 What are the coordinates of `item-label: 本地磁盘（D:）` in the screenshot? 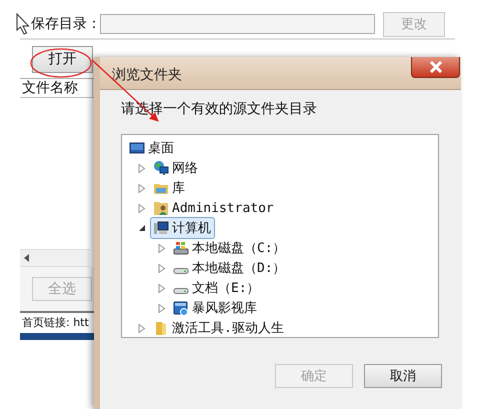 It's located at (239, 268).